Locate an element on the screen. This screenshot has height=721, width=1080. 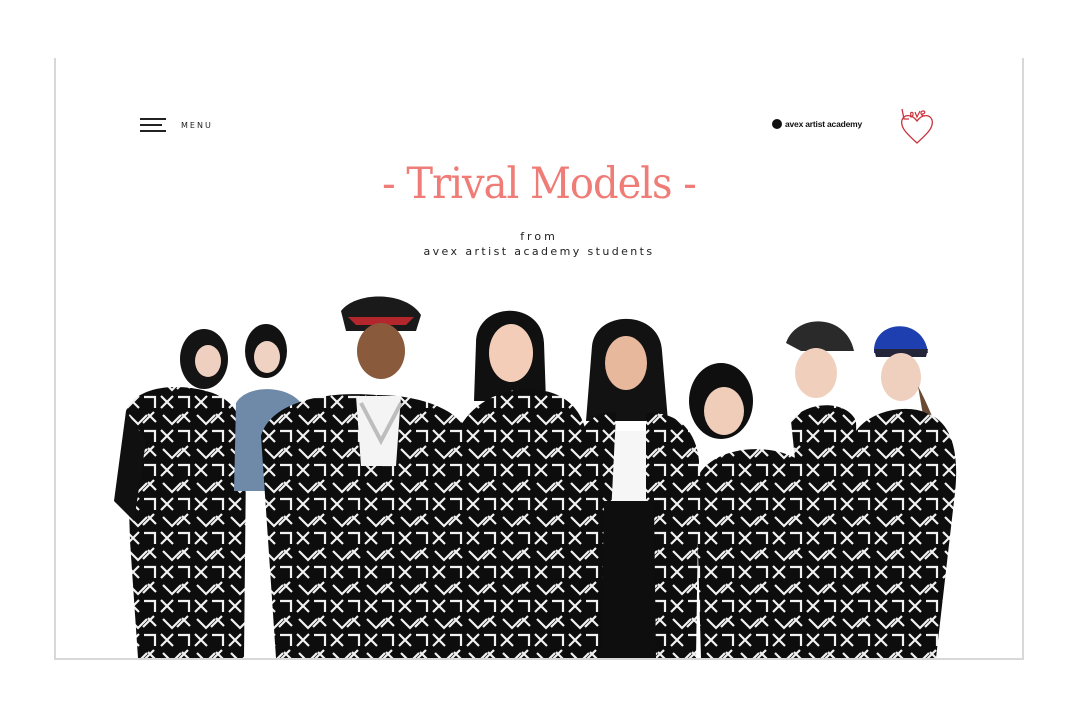
love-heart-logo is located at coordinates (917, 125).